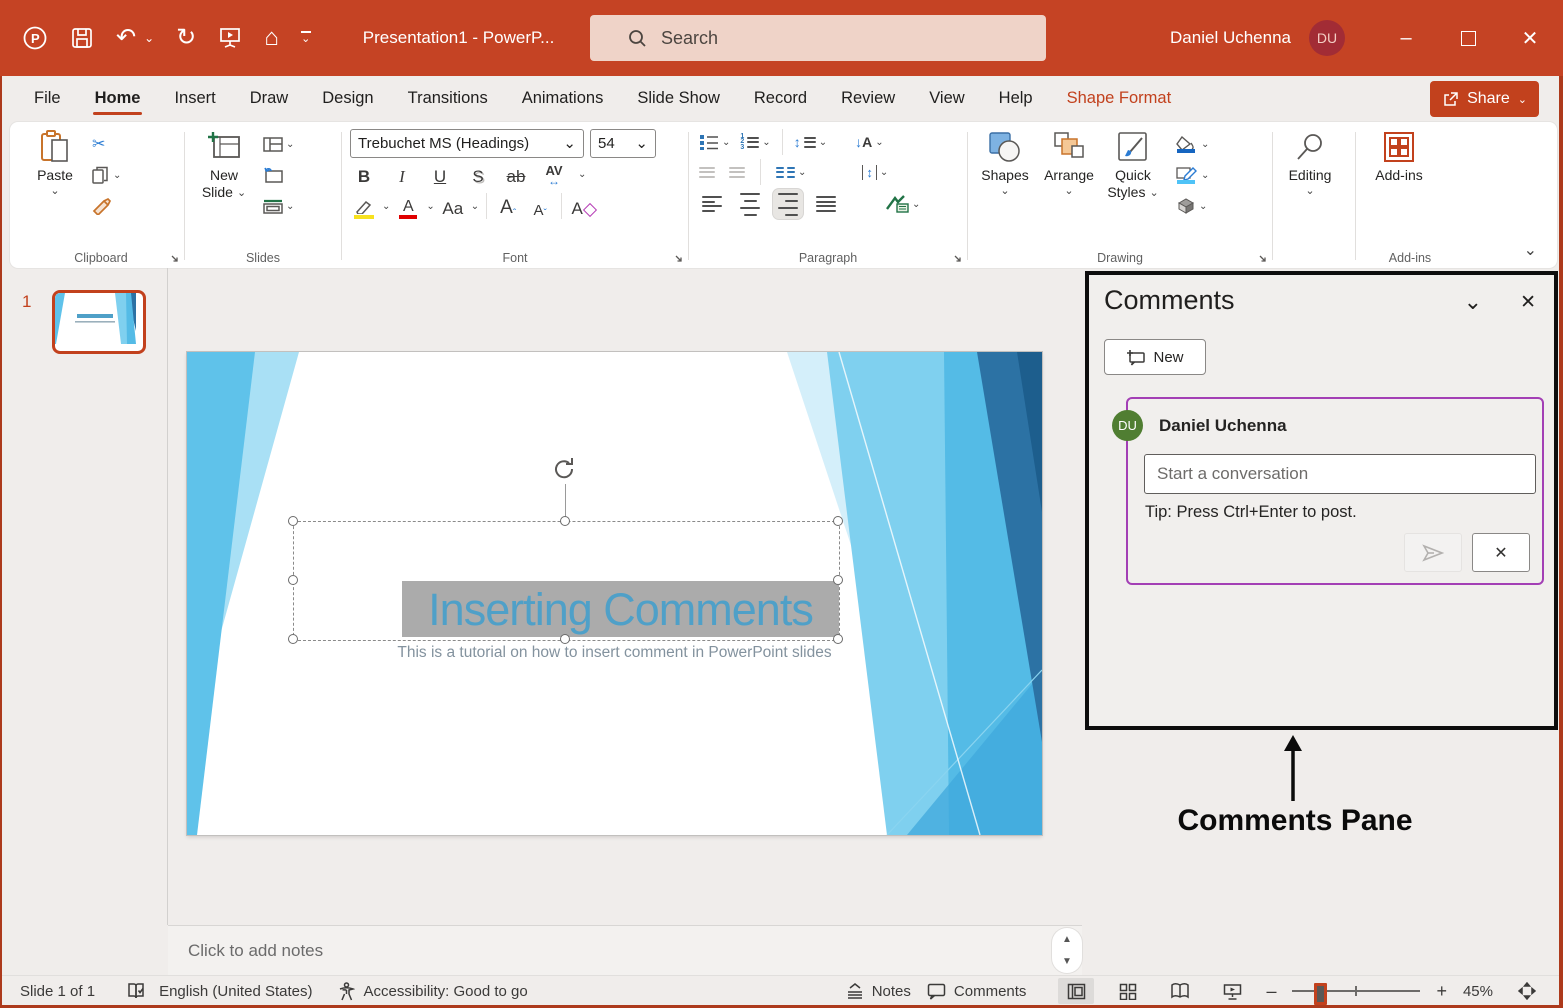 This screenshot has height=1008, width=1563. I want to click on resize-handle-top-left, so click(293, 521).